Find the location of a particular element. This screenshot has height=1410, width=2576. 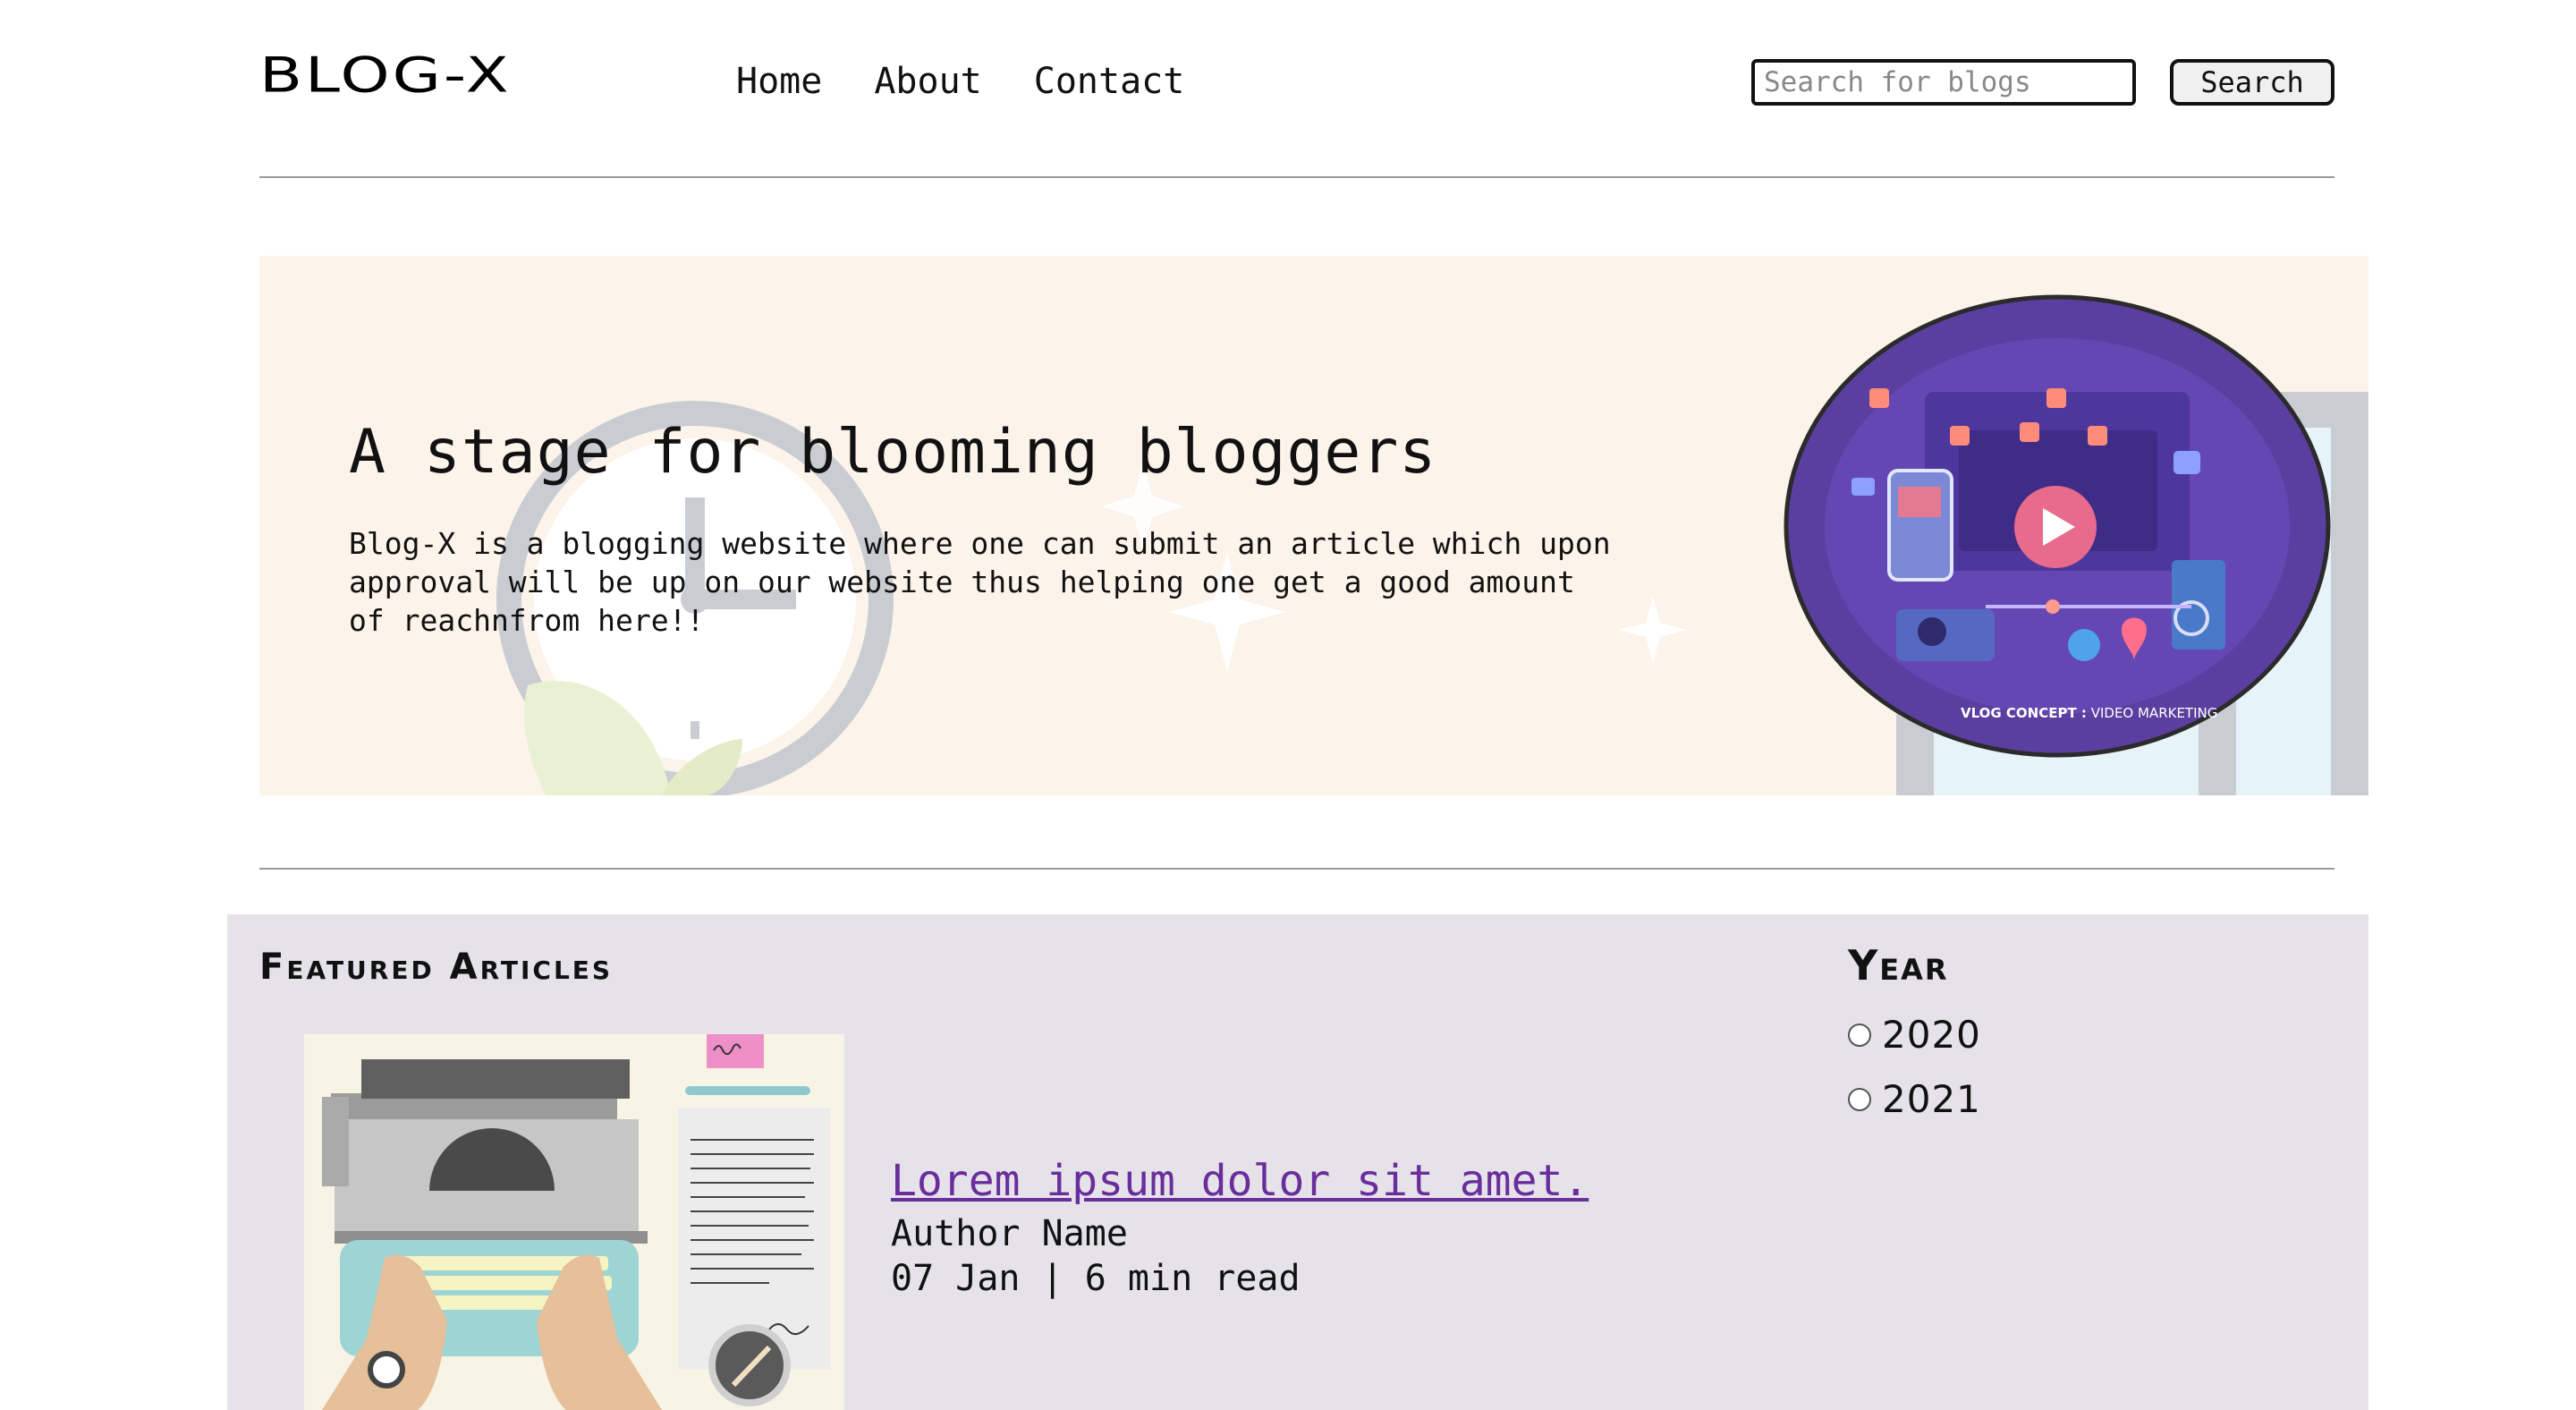

year-option-label: 2020 is located at coordinates (1931, 1035).